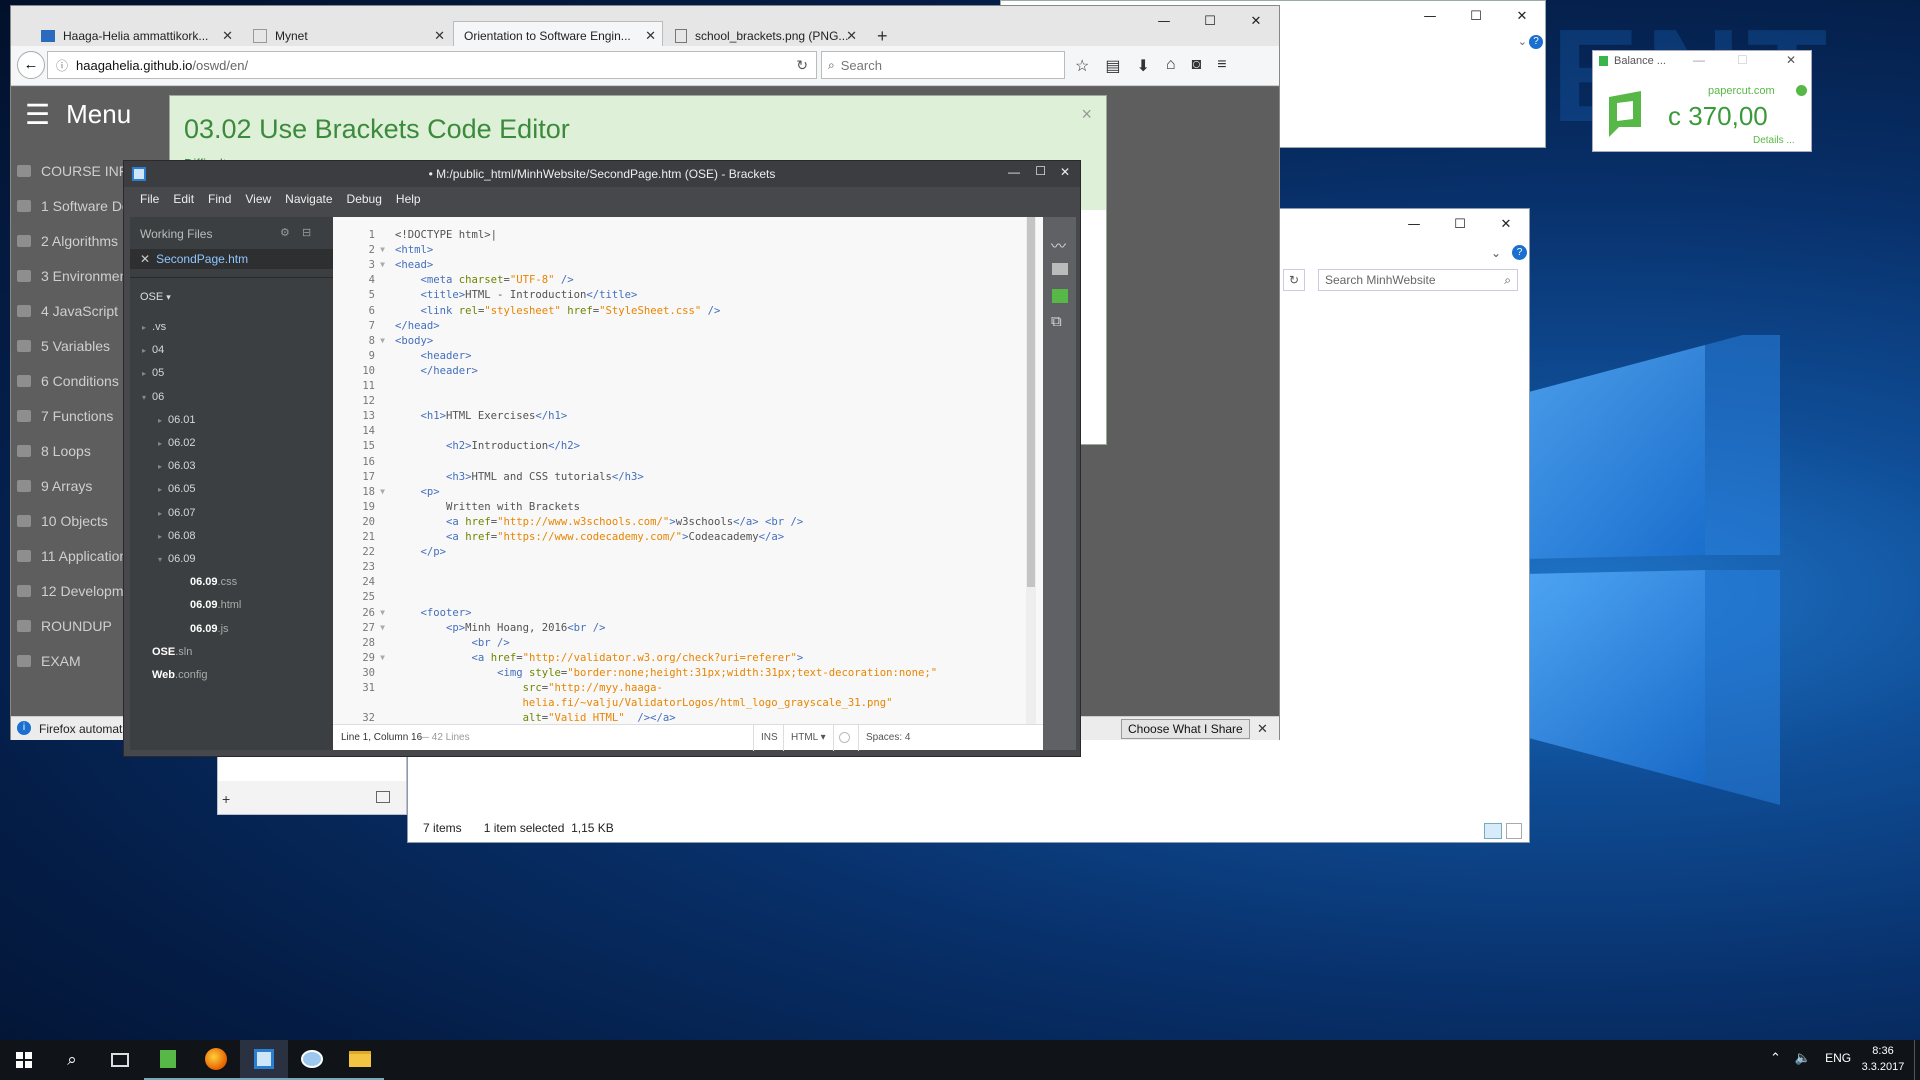  Describe the element at coordinates (215, 605) in the screenshot. I see `tree-file: 06.09.html` at that location.